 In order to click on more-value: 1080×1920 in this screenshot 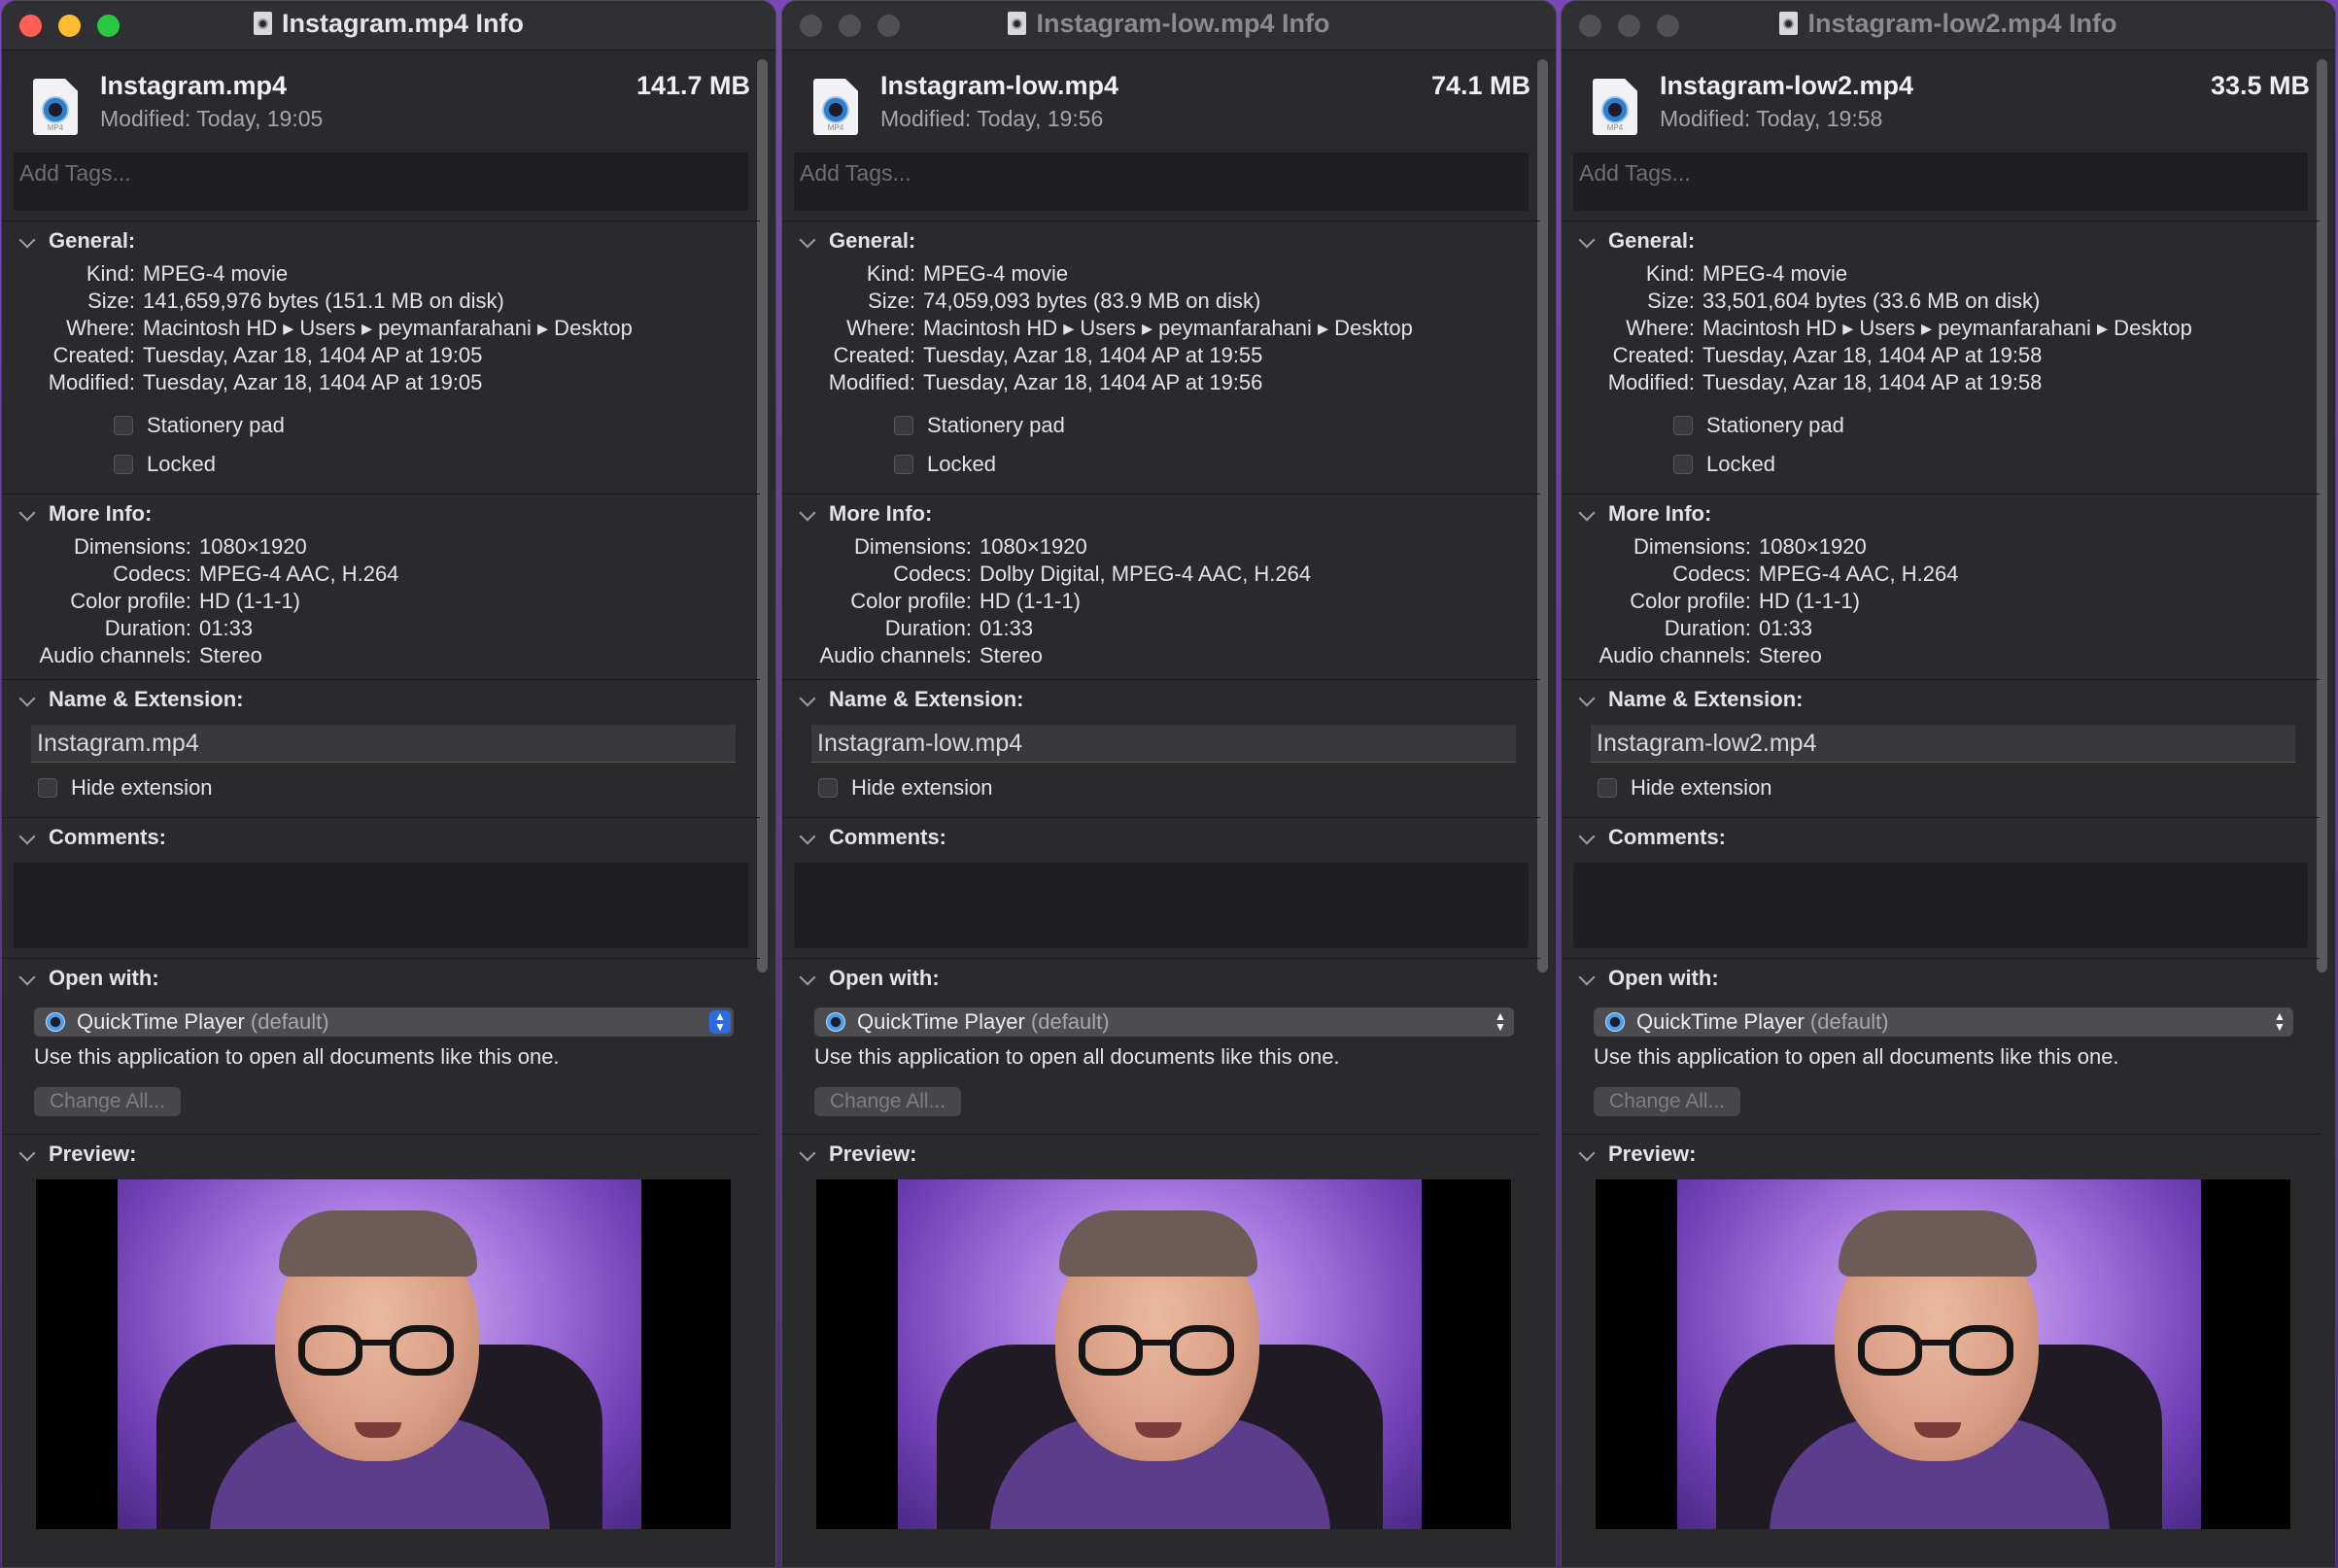, I will do `click(1813, 546)`.